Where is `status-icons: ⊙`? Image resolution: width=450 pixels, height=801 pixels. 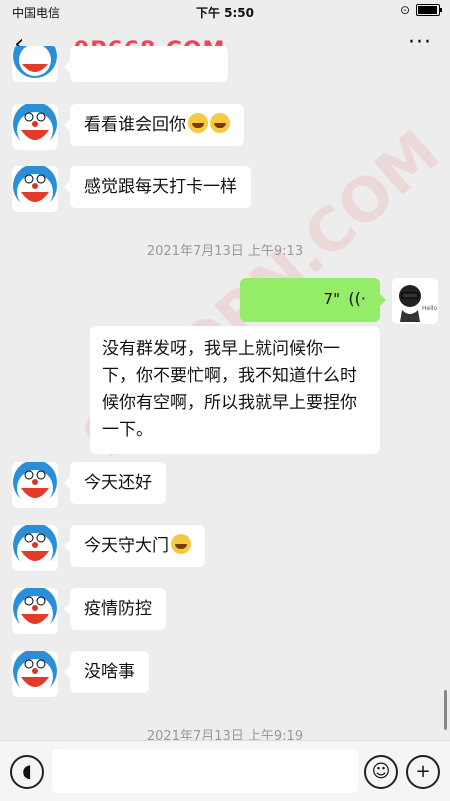 status-icons: ⊙ is located at coordinates (420, 10).